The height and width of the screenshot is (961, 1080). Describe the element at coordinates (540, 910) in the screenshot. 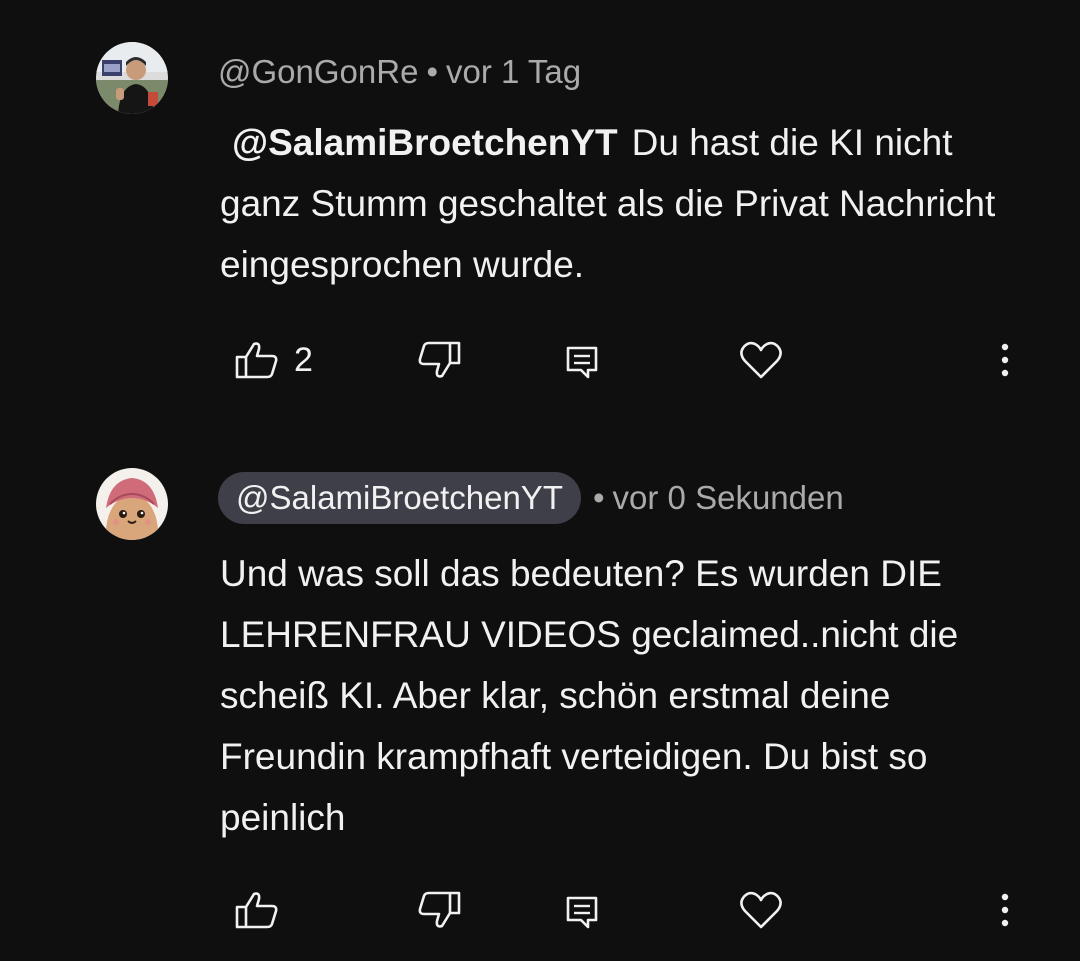

I see `comment-actions` at that location.